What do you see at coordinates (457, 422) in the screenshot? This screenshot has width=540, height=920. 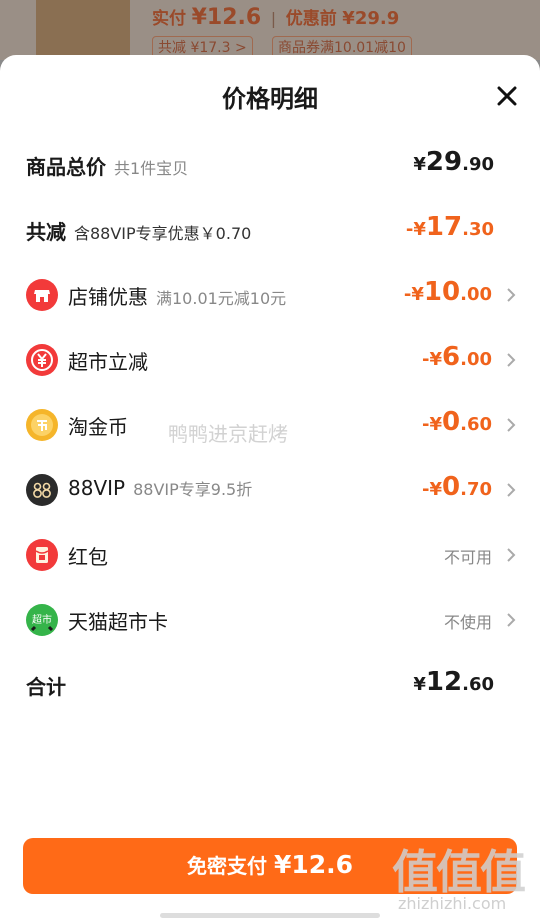 I see `taobao-coin-amount: -¥0.60` at bounding box center [457, 422].